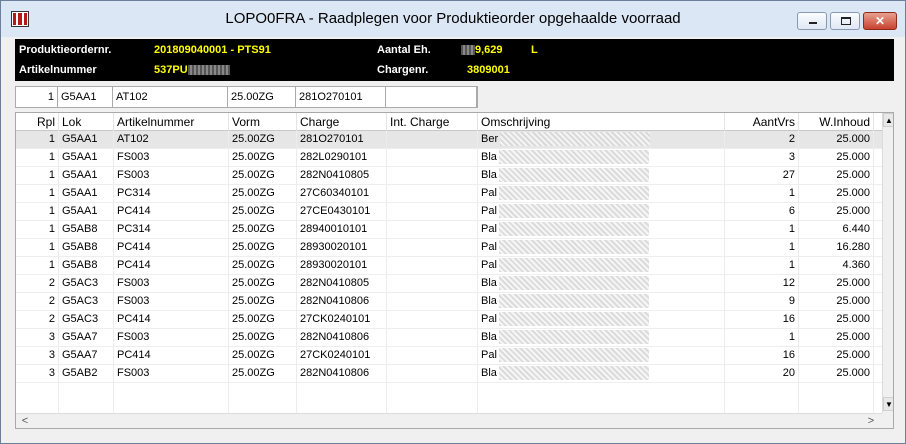 The width and height of the screenshot is (906, 444). What do you see at coordinates (171, 122) in the screenshot?
I see `col-artikelnummer: Artikelnummer` at bounding box center [171, 122].